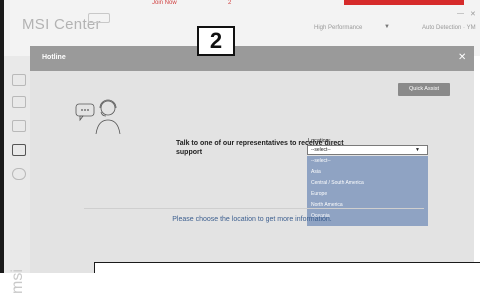 The width and height of the screenshot is (480, 294). I want to click on version-badge, so click(99, 18).